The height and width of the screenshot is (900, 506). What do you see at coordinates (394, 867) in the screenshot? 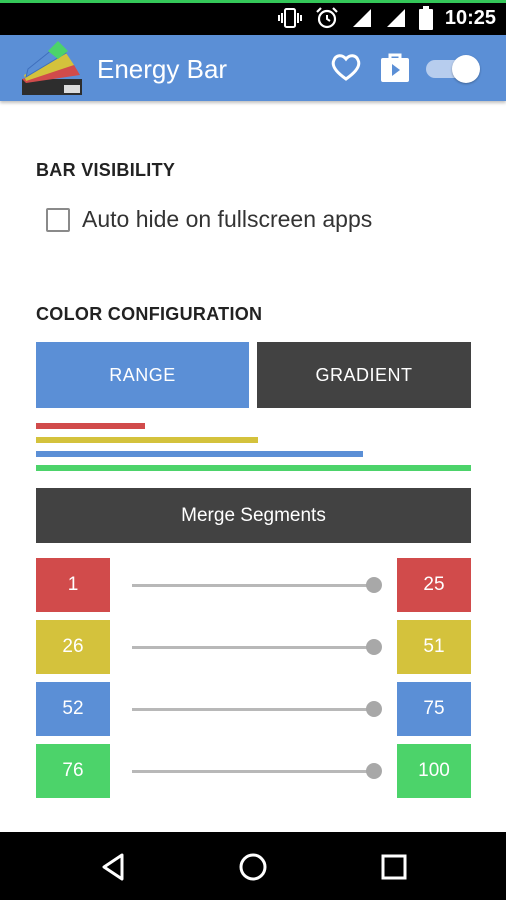
I see `recents-icon` at bounding box center [394, 867].